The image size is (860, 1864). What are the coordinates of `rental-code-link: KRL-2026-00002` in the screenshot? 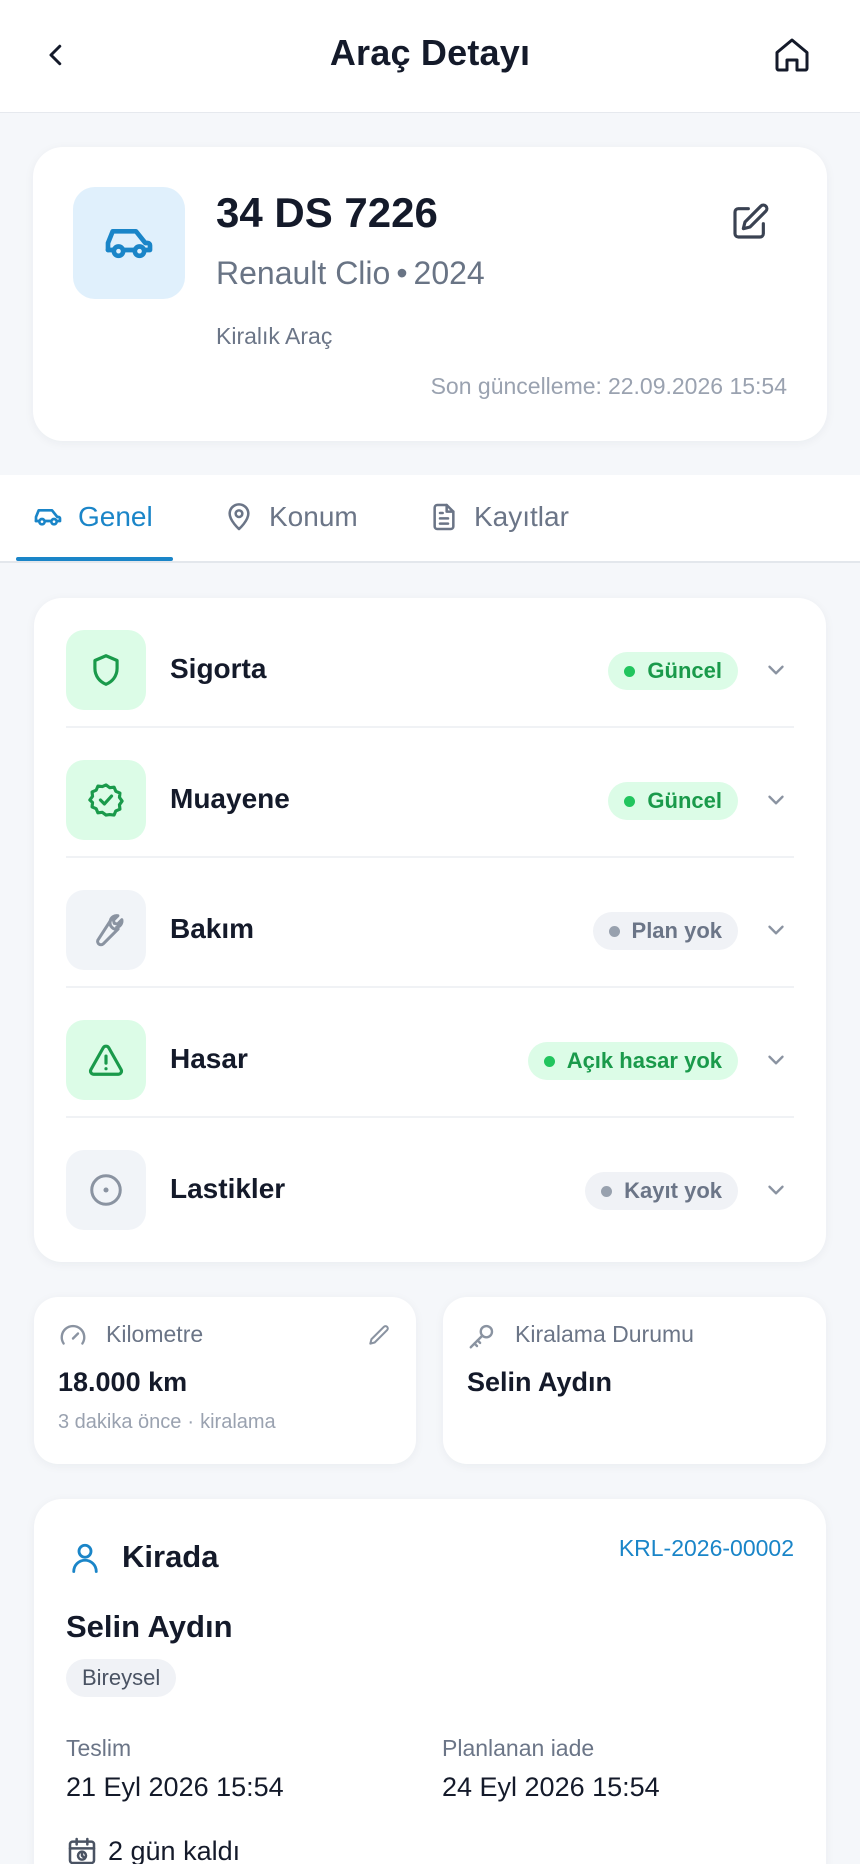 It's located at (706, 1548).